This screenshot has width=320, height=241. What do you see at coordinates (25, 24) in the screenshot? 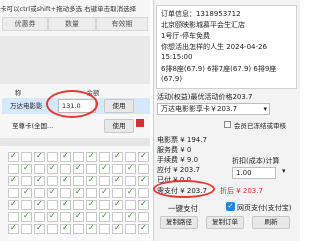
I see `header-coupon: 优惠券` at bounding box center [25, 24].